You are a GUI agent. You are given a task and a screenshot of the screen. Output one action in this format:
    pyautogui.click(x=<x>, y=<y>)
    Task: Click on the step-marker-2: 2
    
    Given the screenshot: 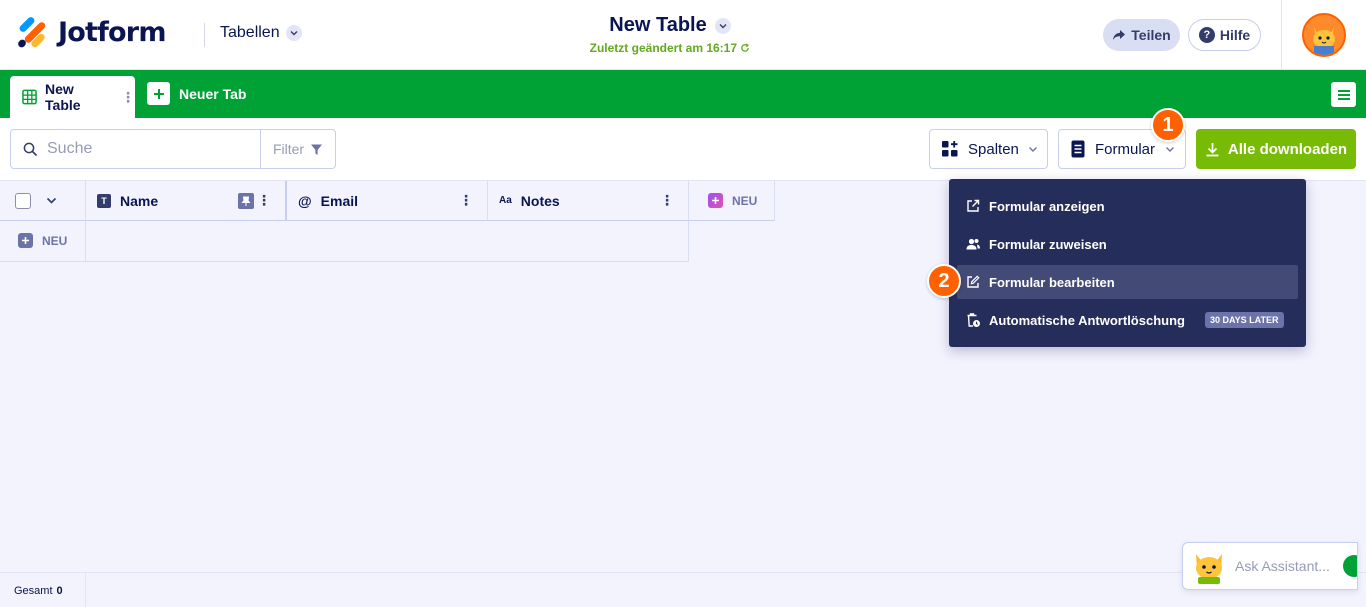 What is the action you would take?
    pyautogui.click(x=944, y=281)
    